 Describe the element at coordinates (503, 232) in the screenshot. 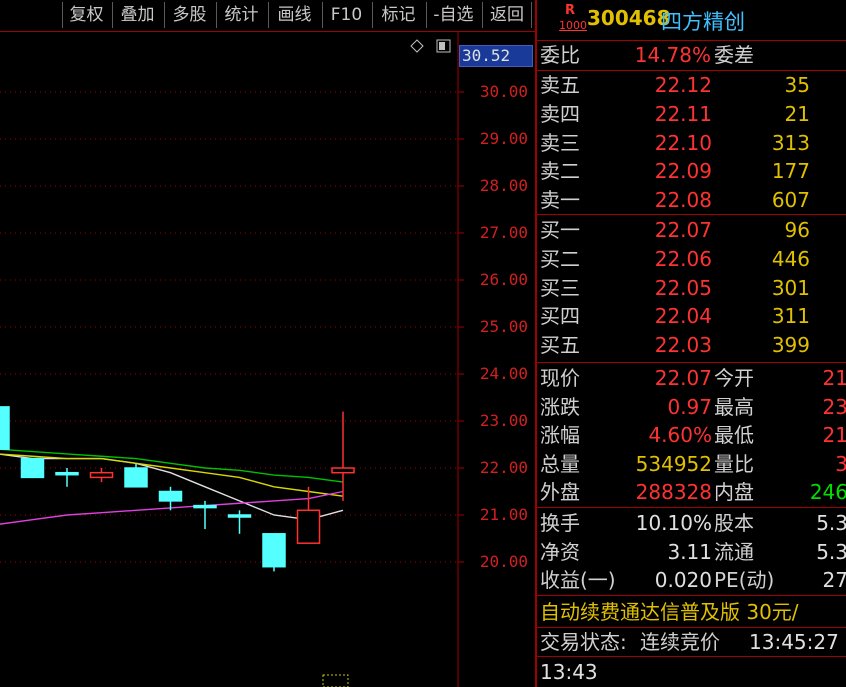

I see `y-tick-label: 27.00` at that location.